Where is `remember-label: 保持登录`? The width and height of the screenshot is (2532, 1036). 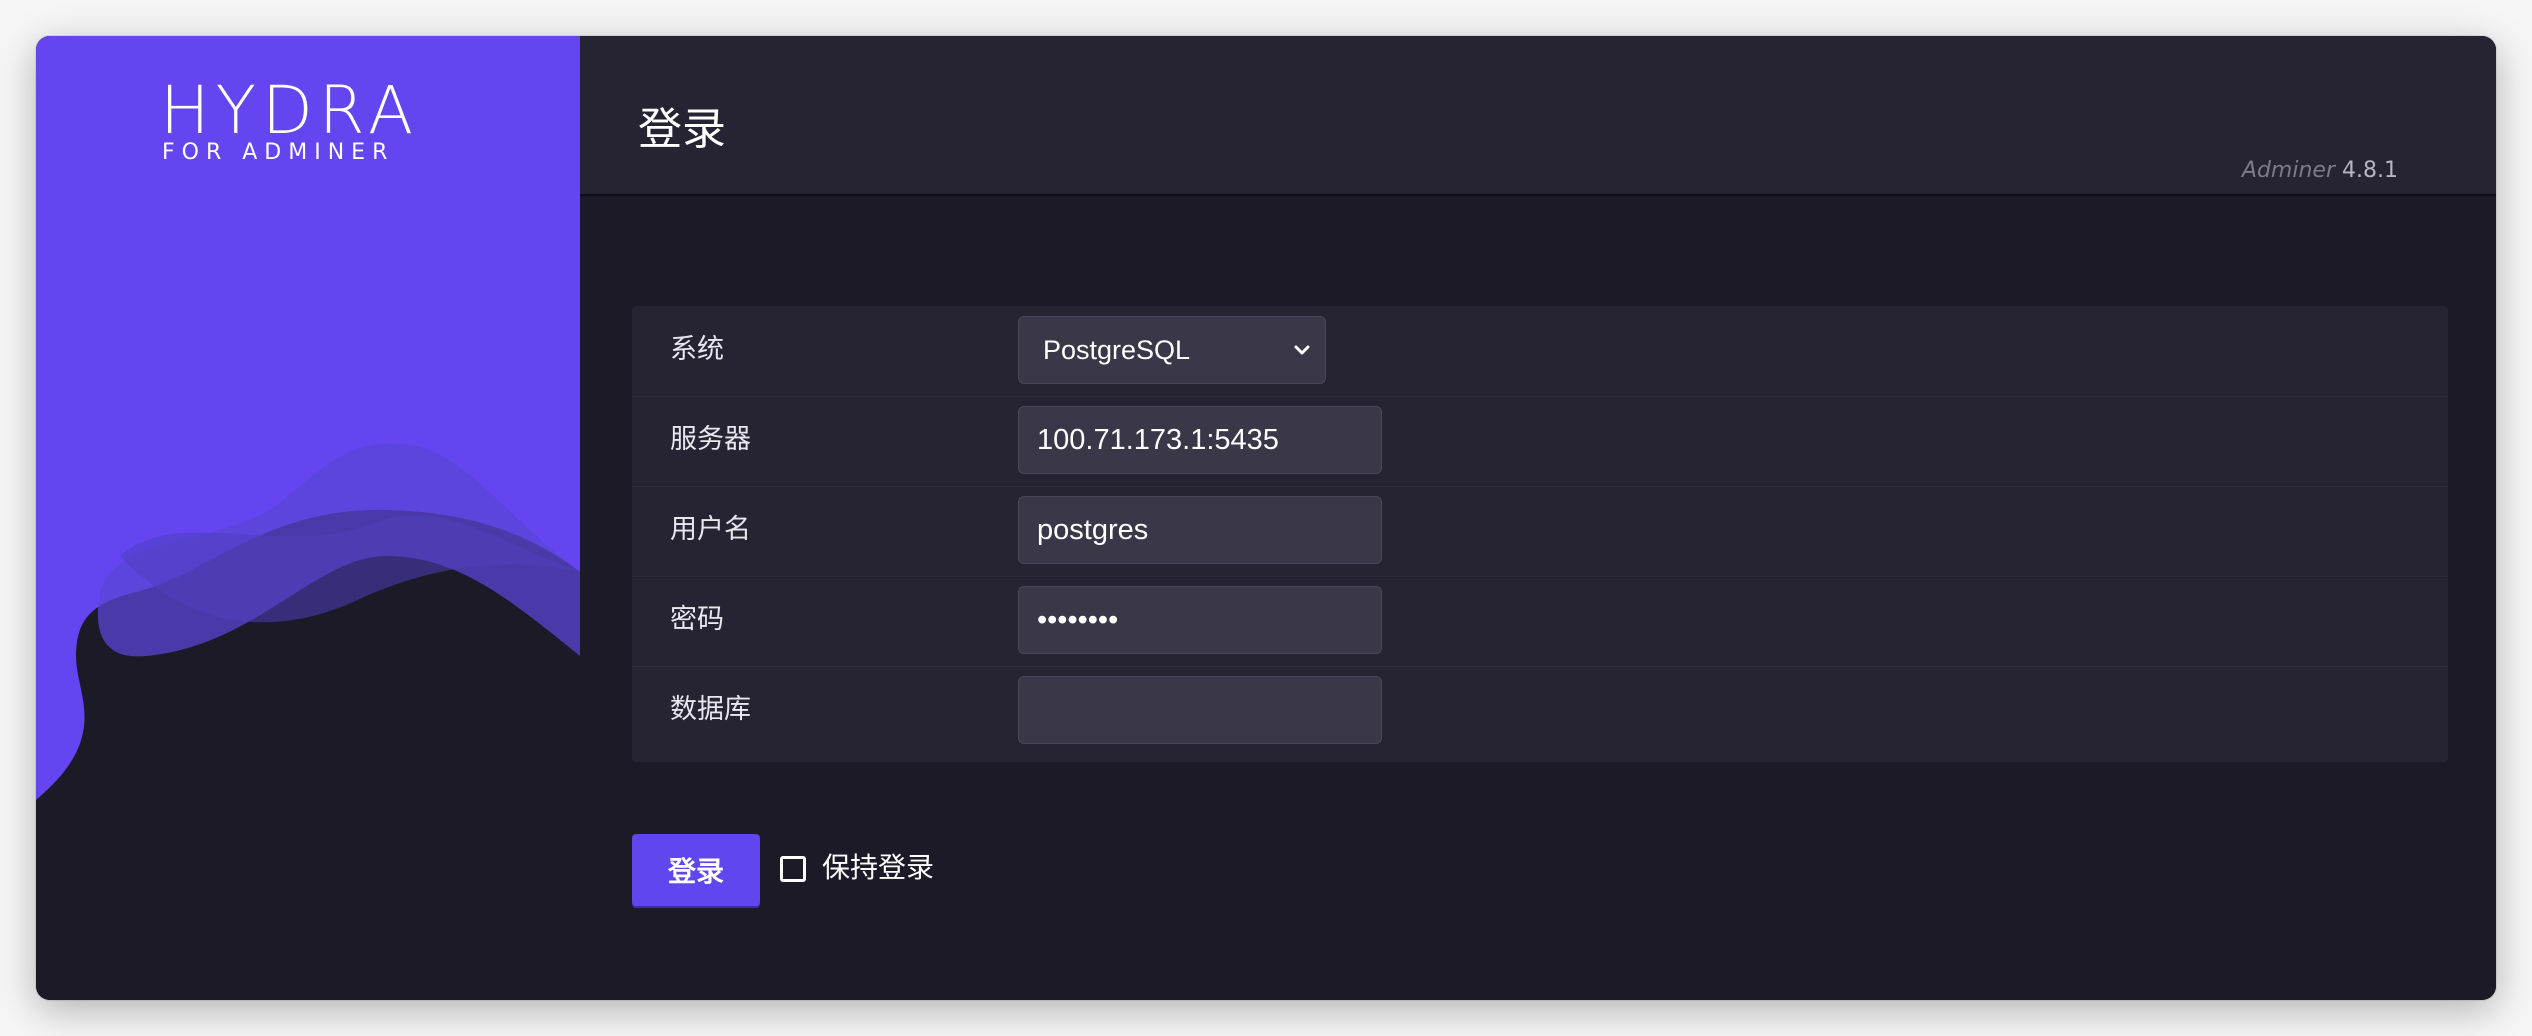 remember-label: 保持登录 is located at coordinates (878, 868).